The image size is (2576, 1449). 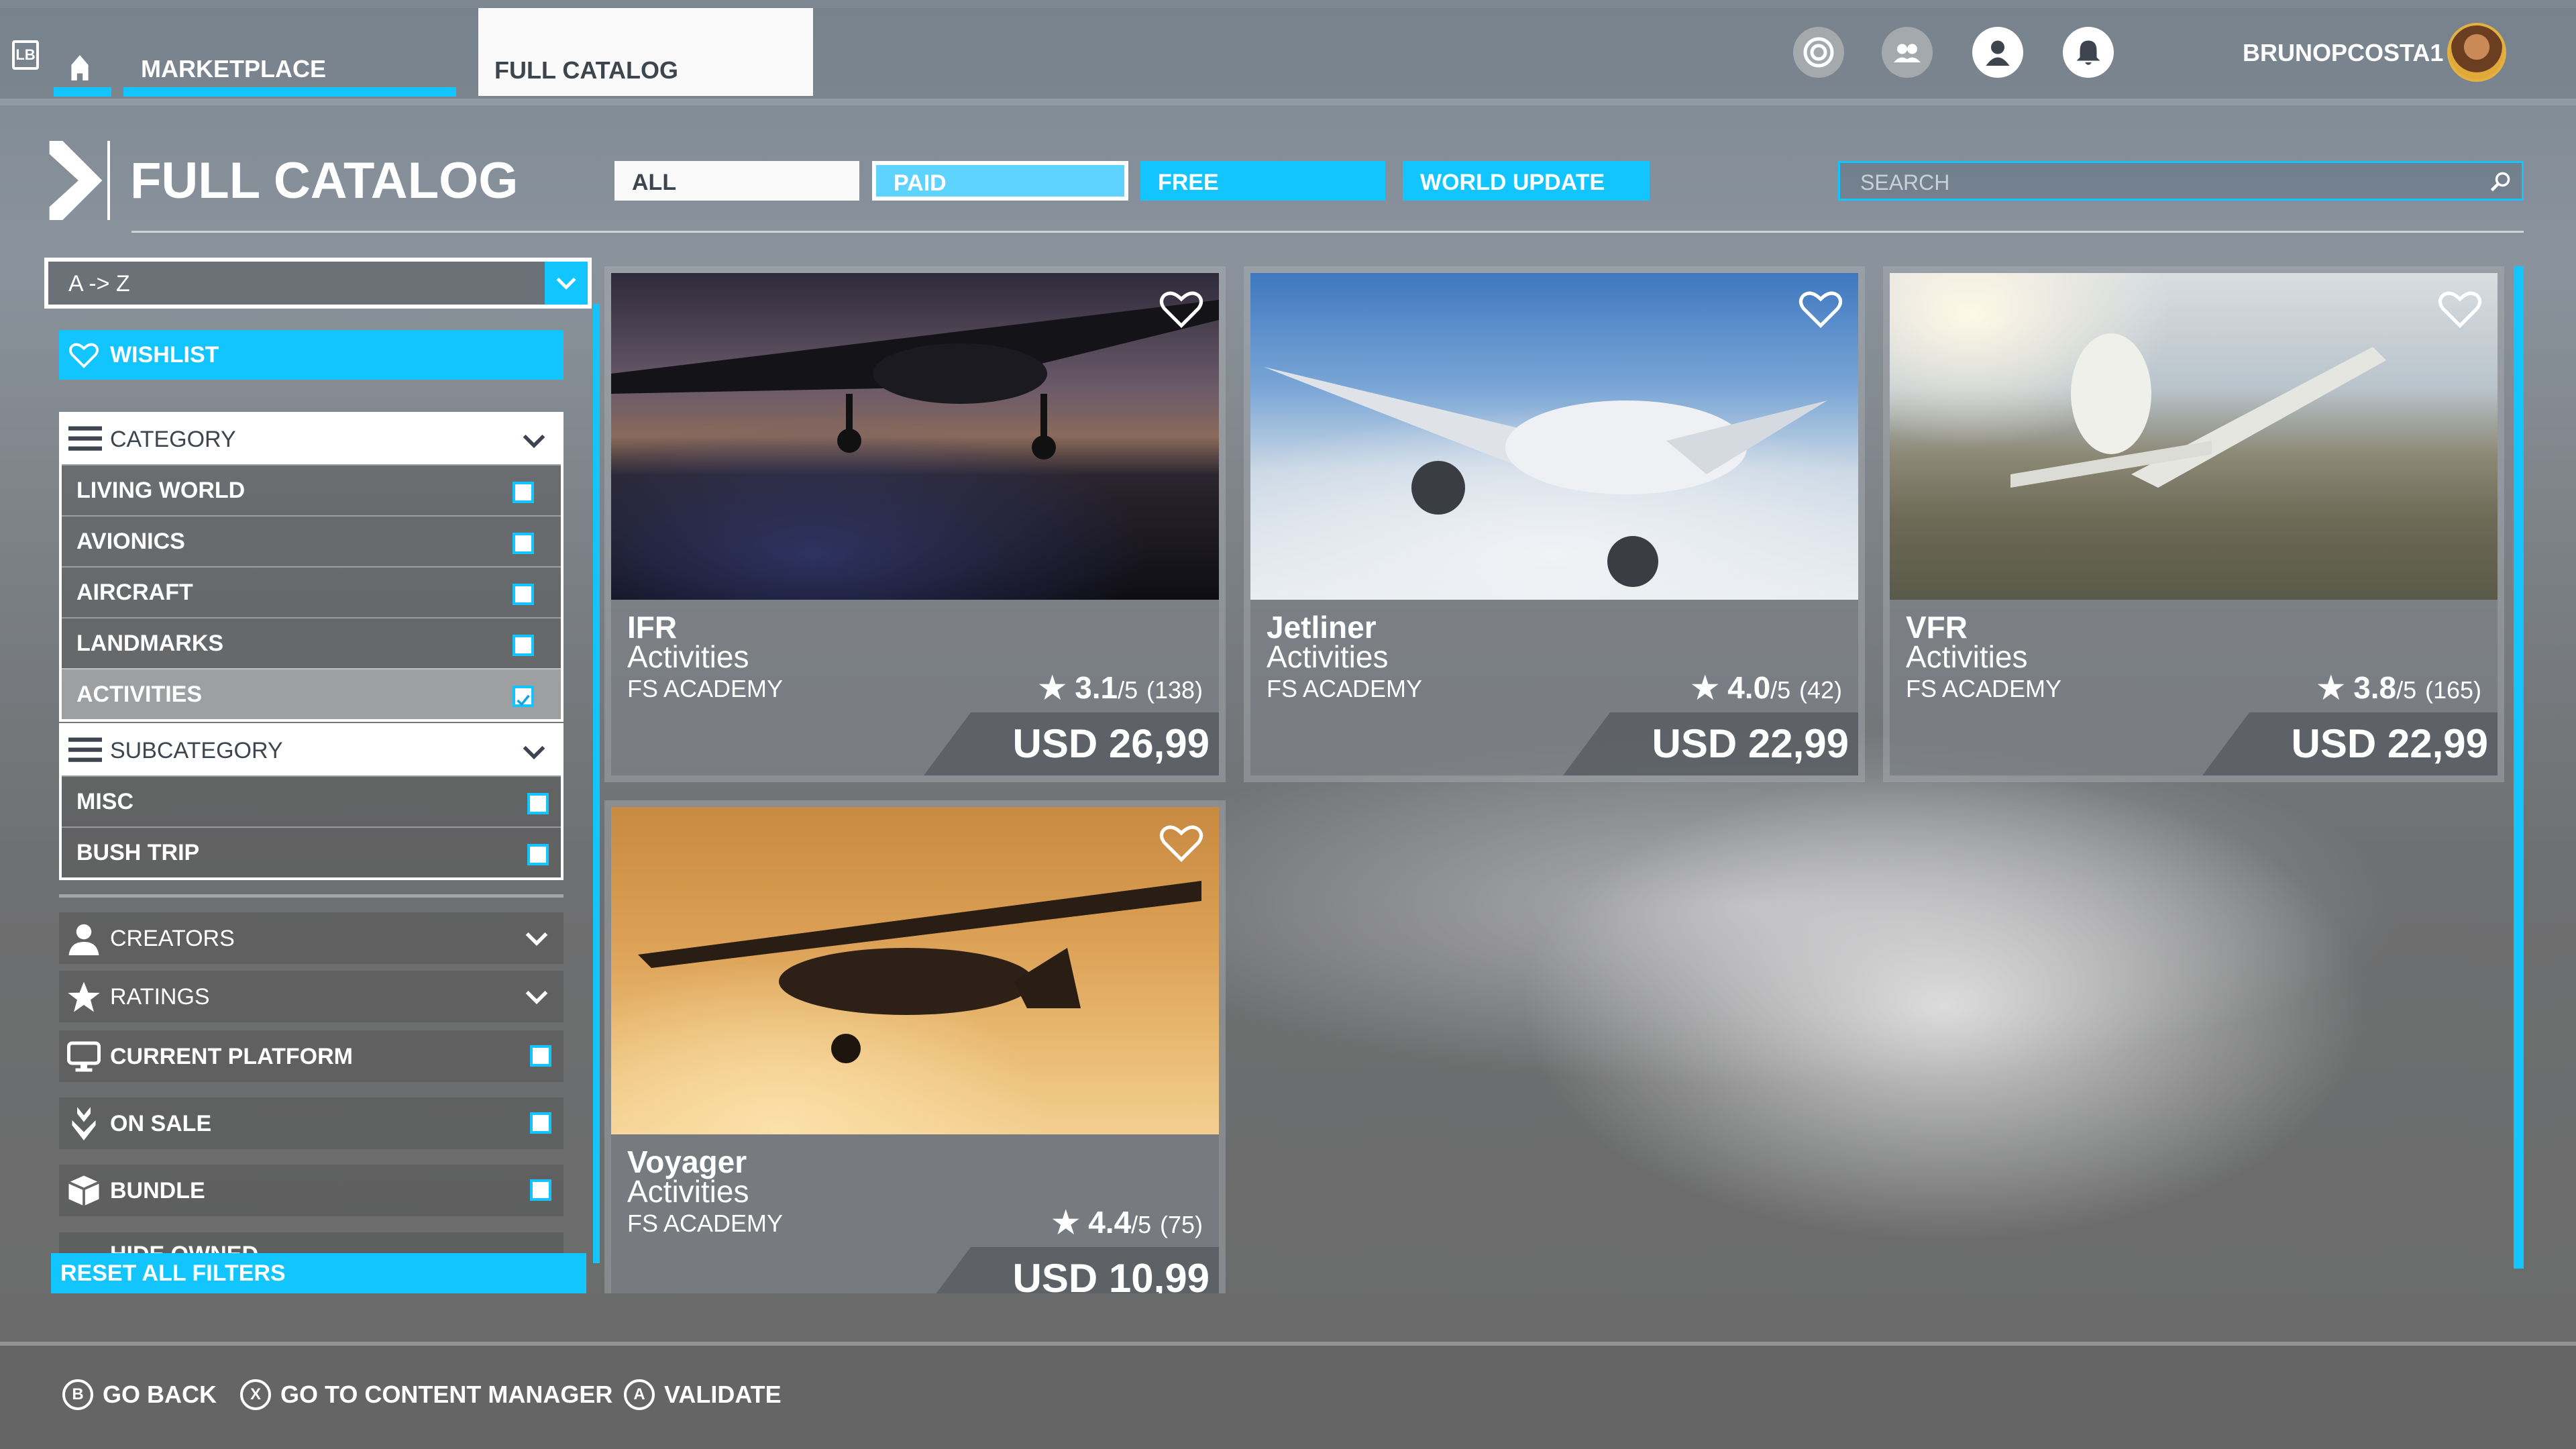 I want to click on product-rating: ★ 4.0/5 (42), so click(x=1766, y=687).